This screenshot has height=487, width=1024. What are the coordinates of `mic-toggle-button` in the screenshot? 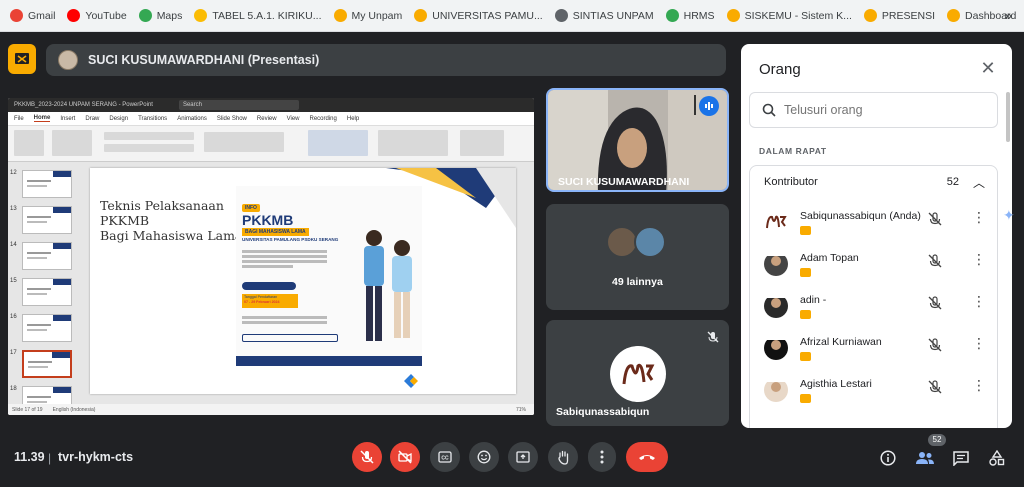 It's located at (367, 457).